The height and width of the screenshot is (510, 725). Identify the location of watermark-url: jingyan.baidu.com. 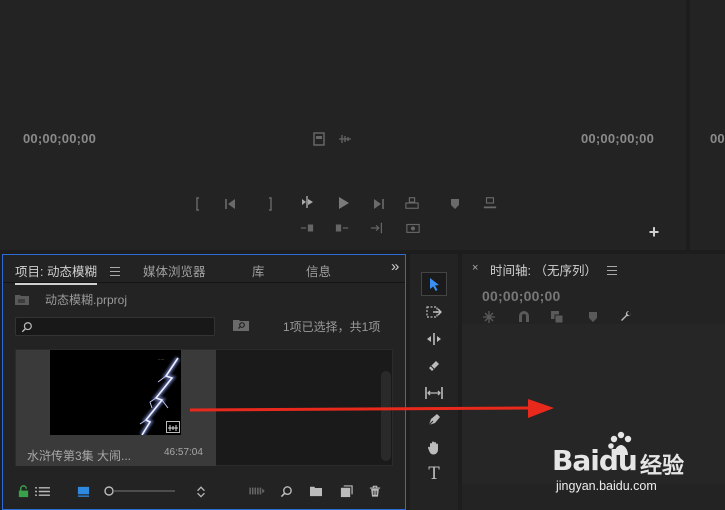
(606, 486).